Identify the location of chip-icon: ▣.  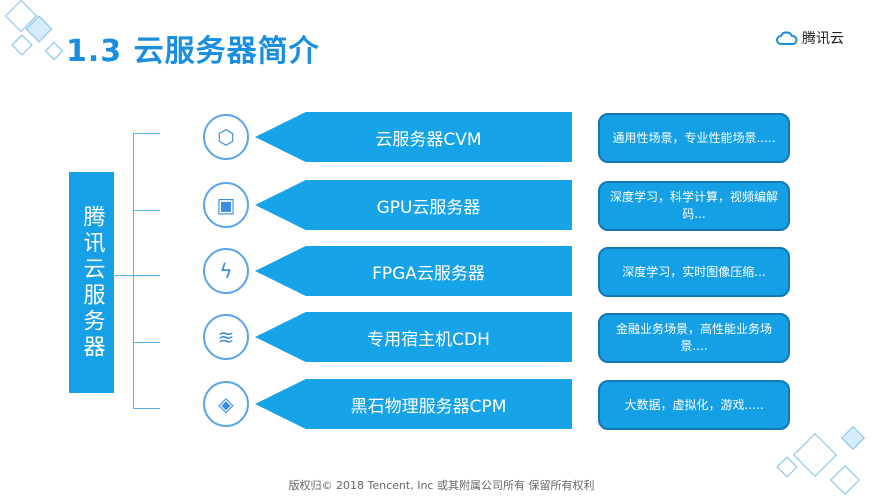
(226, 205).